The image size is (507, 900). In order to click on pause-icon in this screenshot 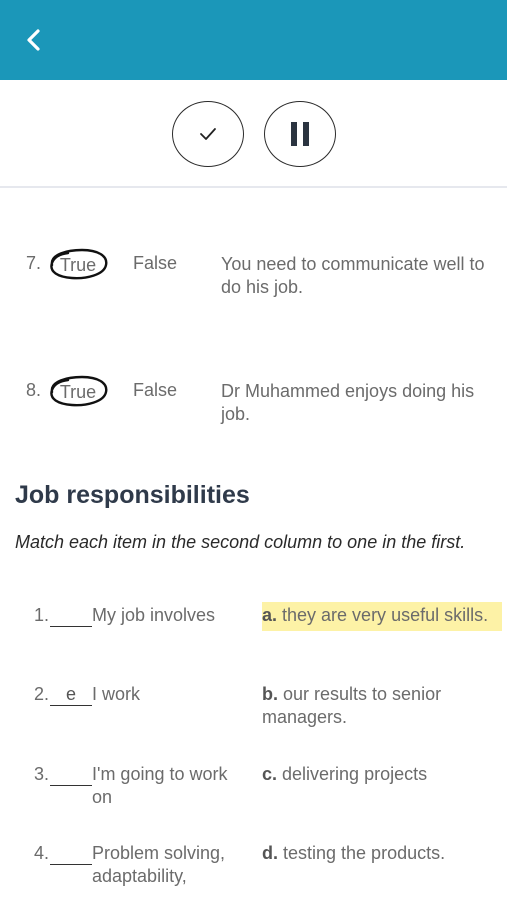, I will do `click(300, 134)`.